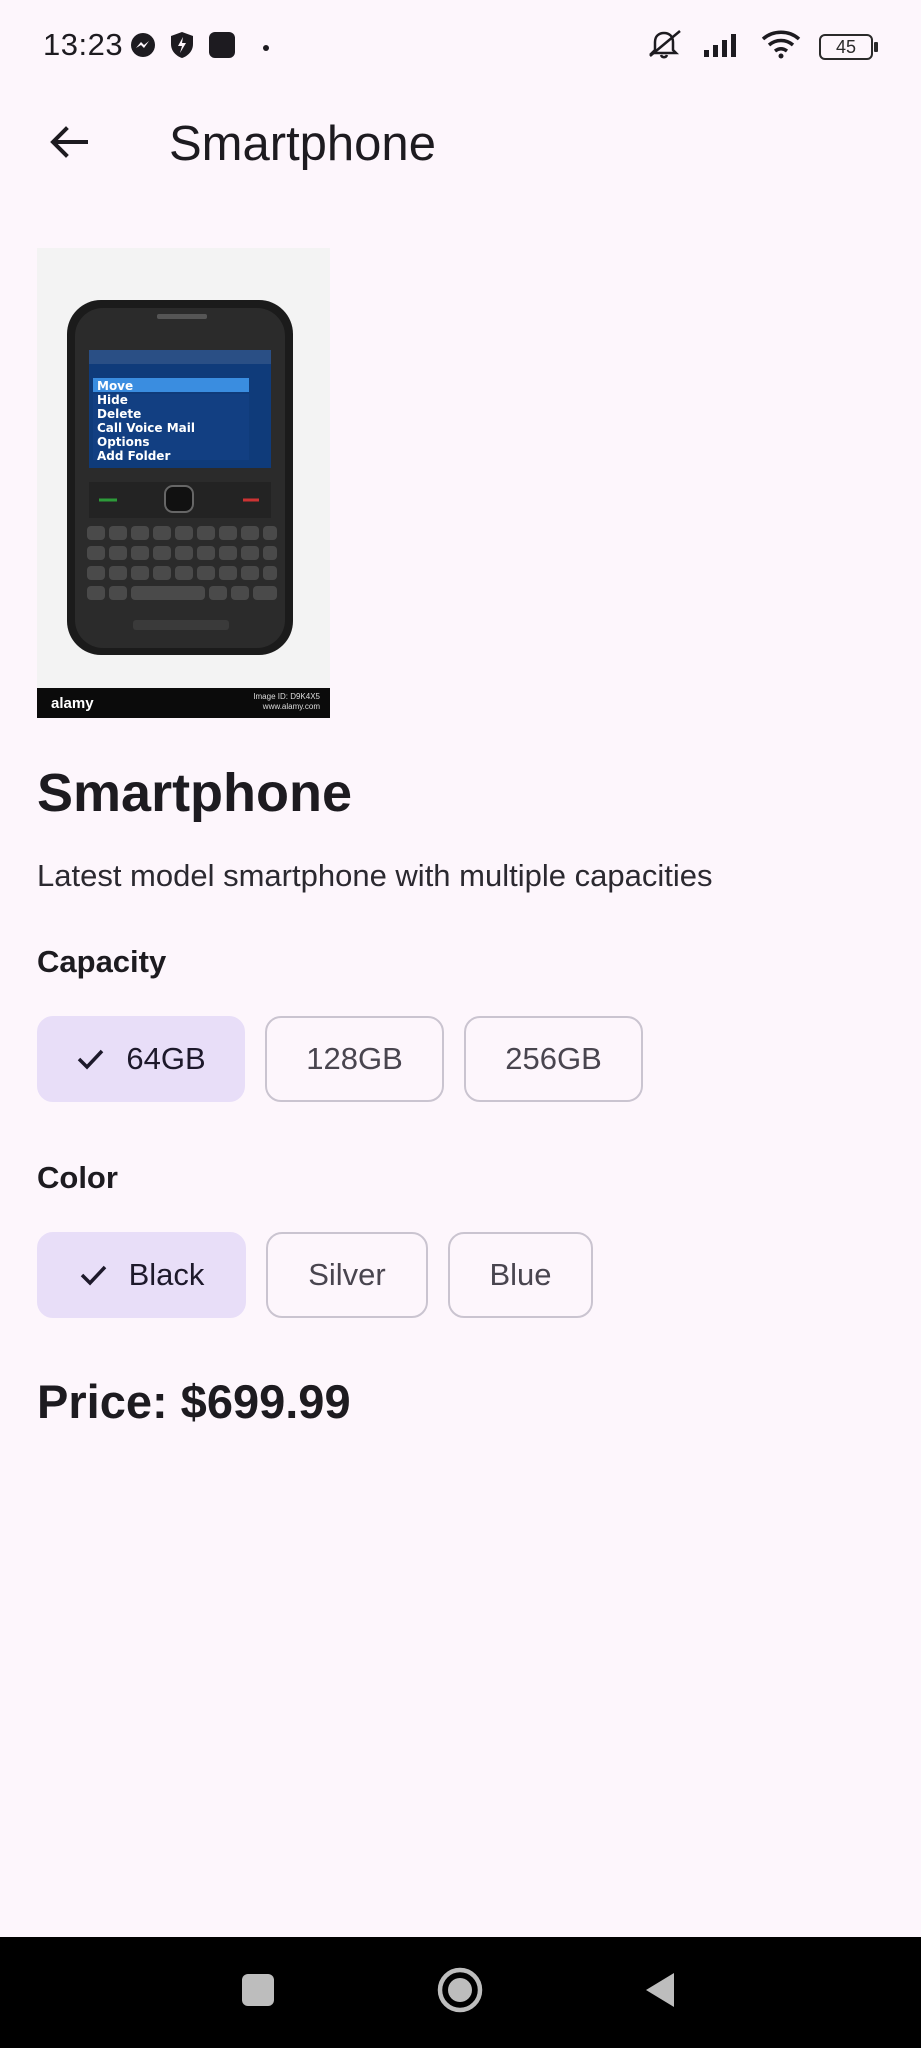  What do you see at coordinates (781, 46) in the screenshot?
I see `wifi-icon` at bounding box center [781, 46].